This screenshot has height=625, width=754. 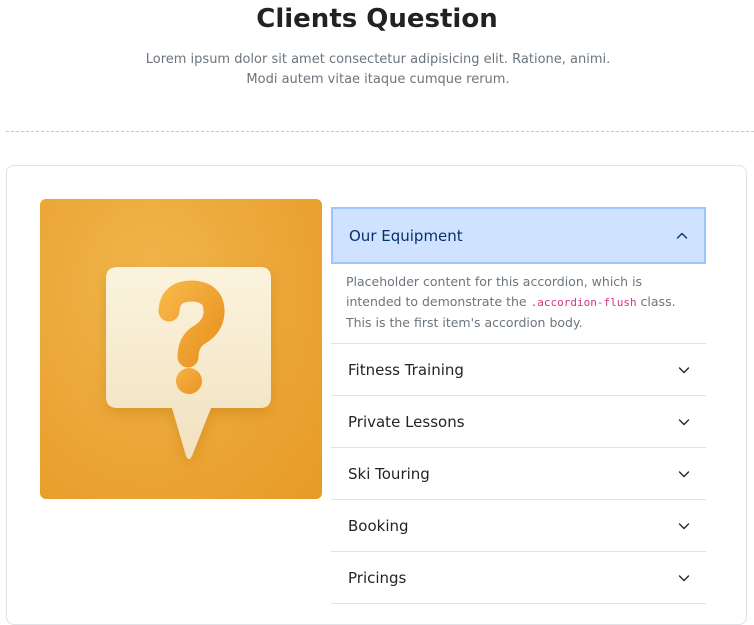 What do you see at coordinates (682, 235) in the screenshot?
I see `chevron-up-icon` at bounding box center [682, 235].